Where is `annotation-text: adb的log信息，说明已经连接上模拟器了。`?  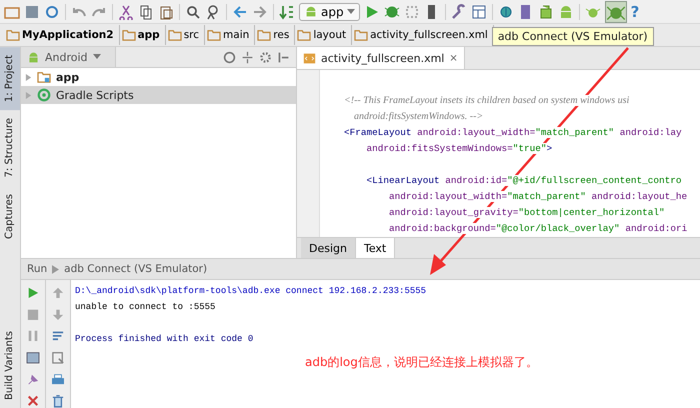
annotation-text: adb的log信息，说明已经连接上模拟器了。 is located at coordinates (422, 362).